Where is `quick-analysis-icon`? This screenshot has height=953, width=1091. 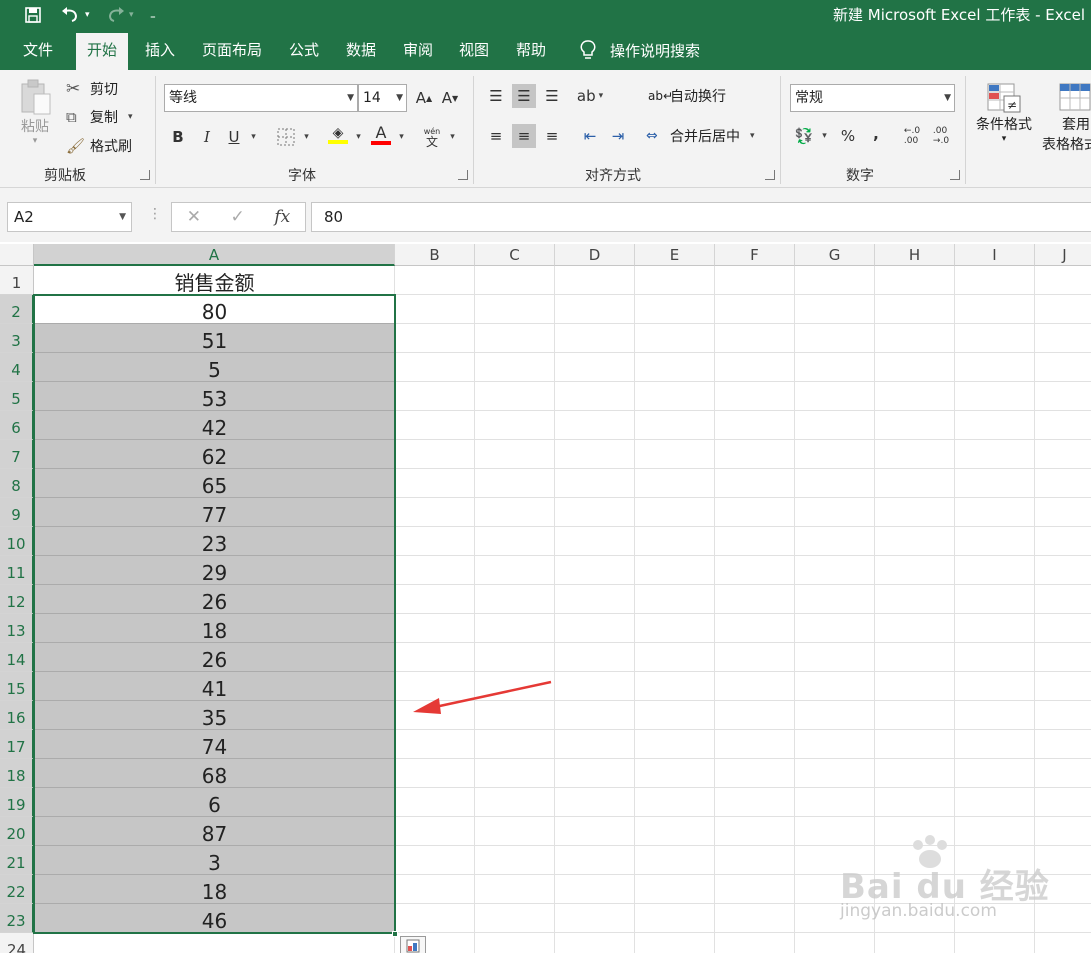 quick-analysis-icon is located at coordinates (413, 944).